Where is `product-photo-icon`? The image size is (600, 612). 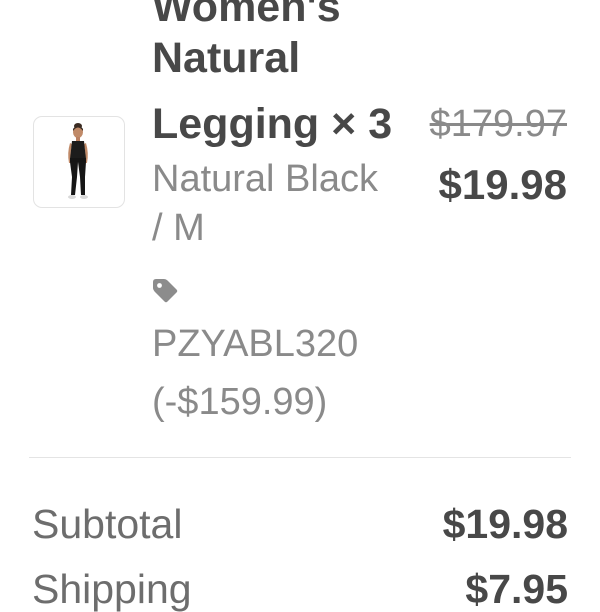
product-photo-icon is located at coordinates (78, 161).